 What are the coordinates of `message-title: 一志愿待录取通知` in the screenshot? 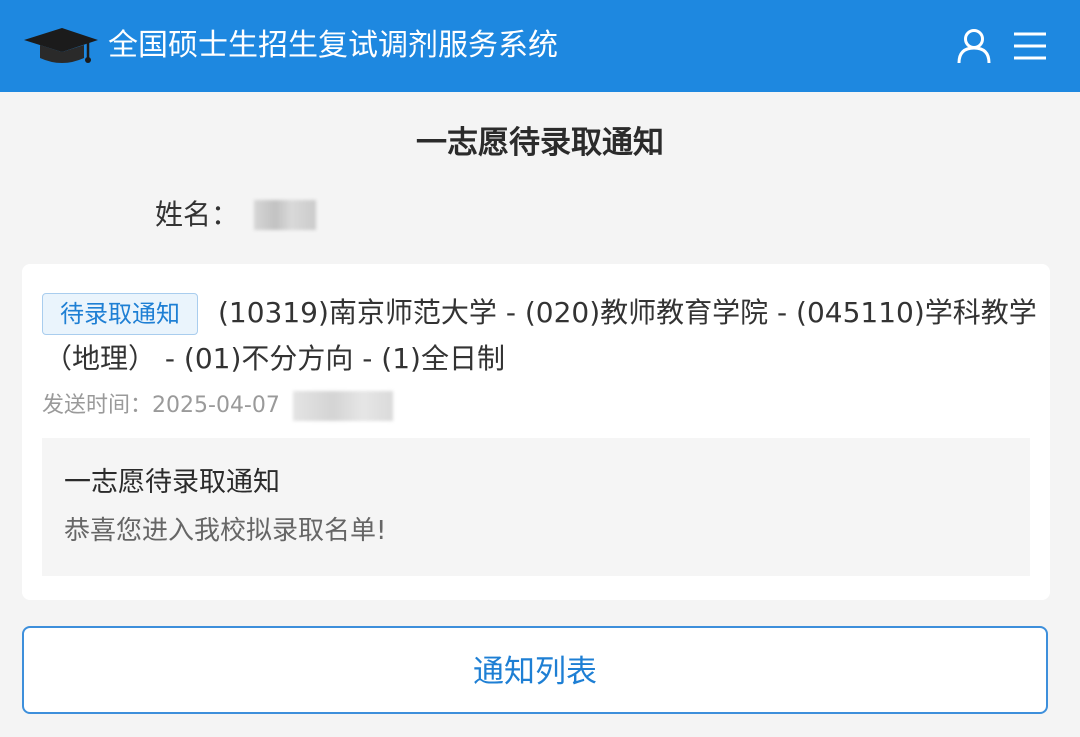 It's located at (172, 482).